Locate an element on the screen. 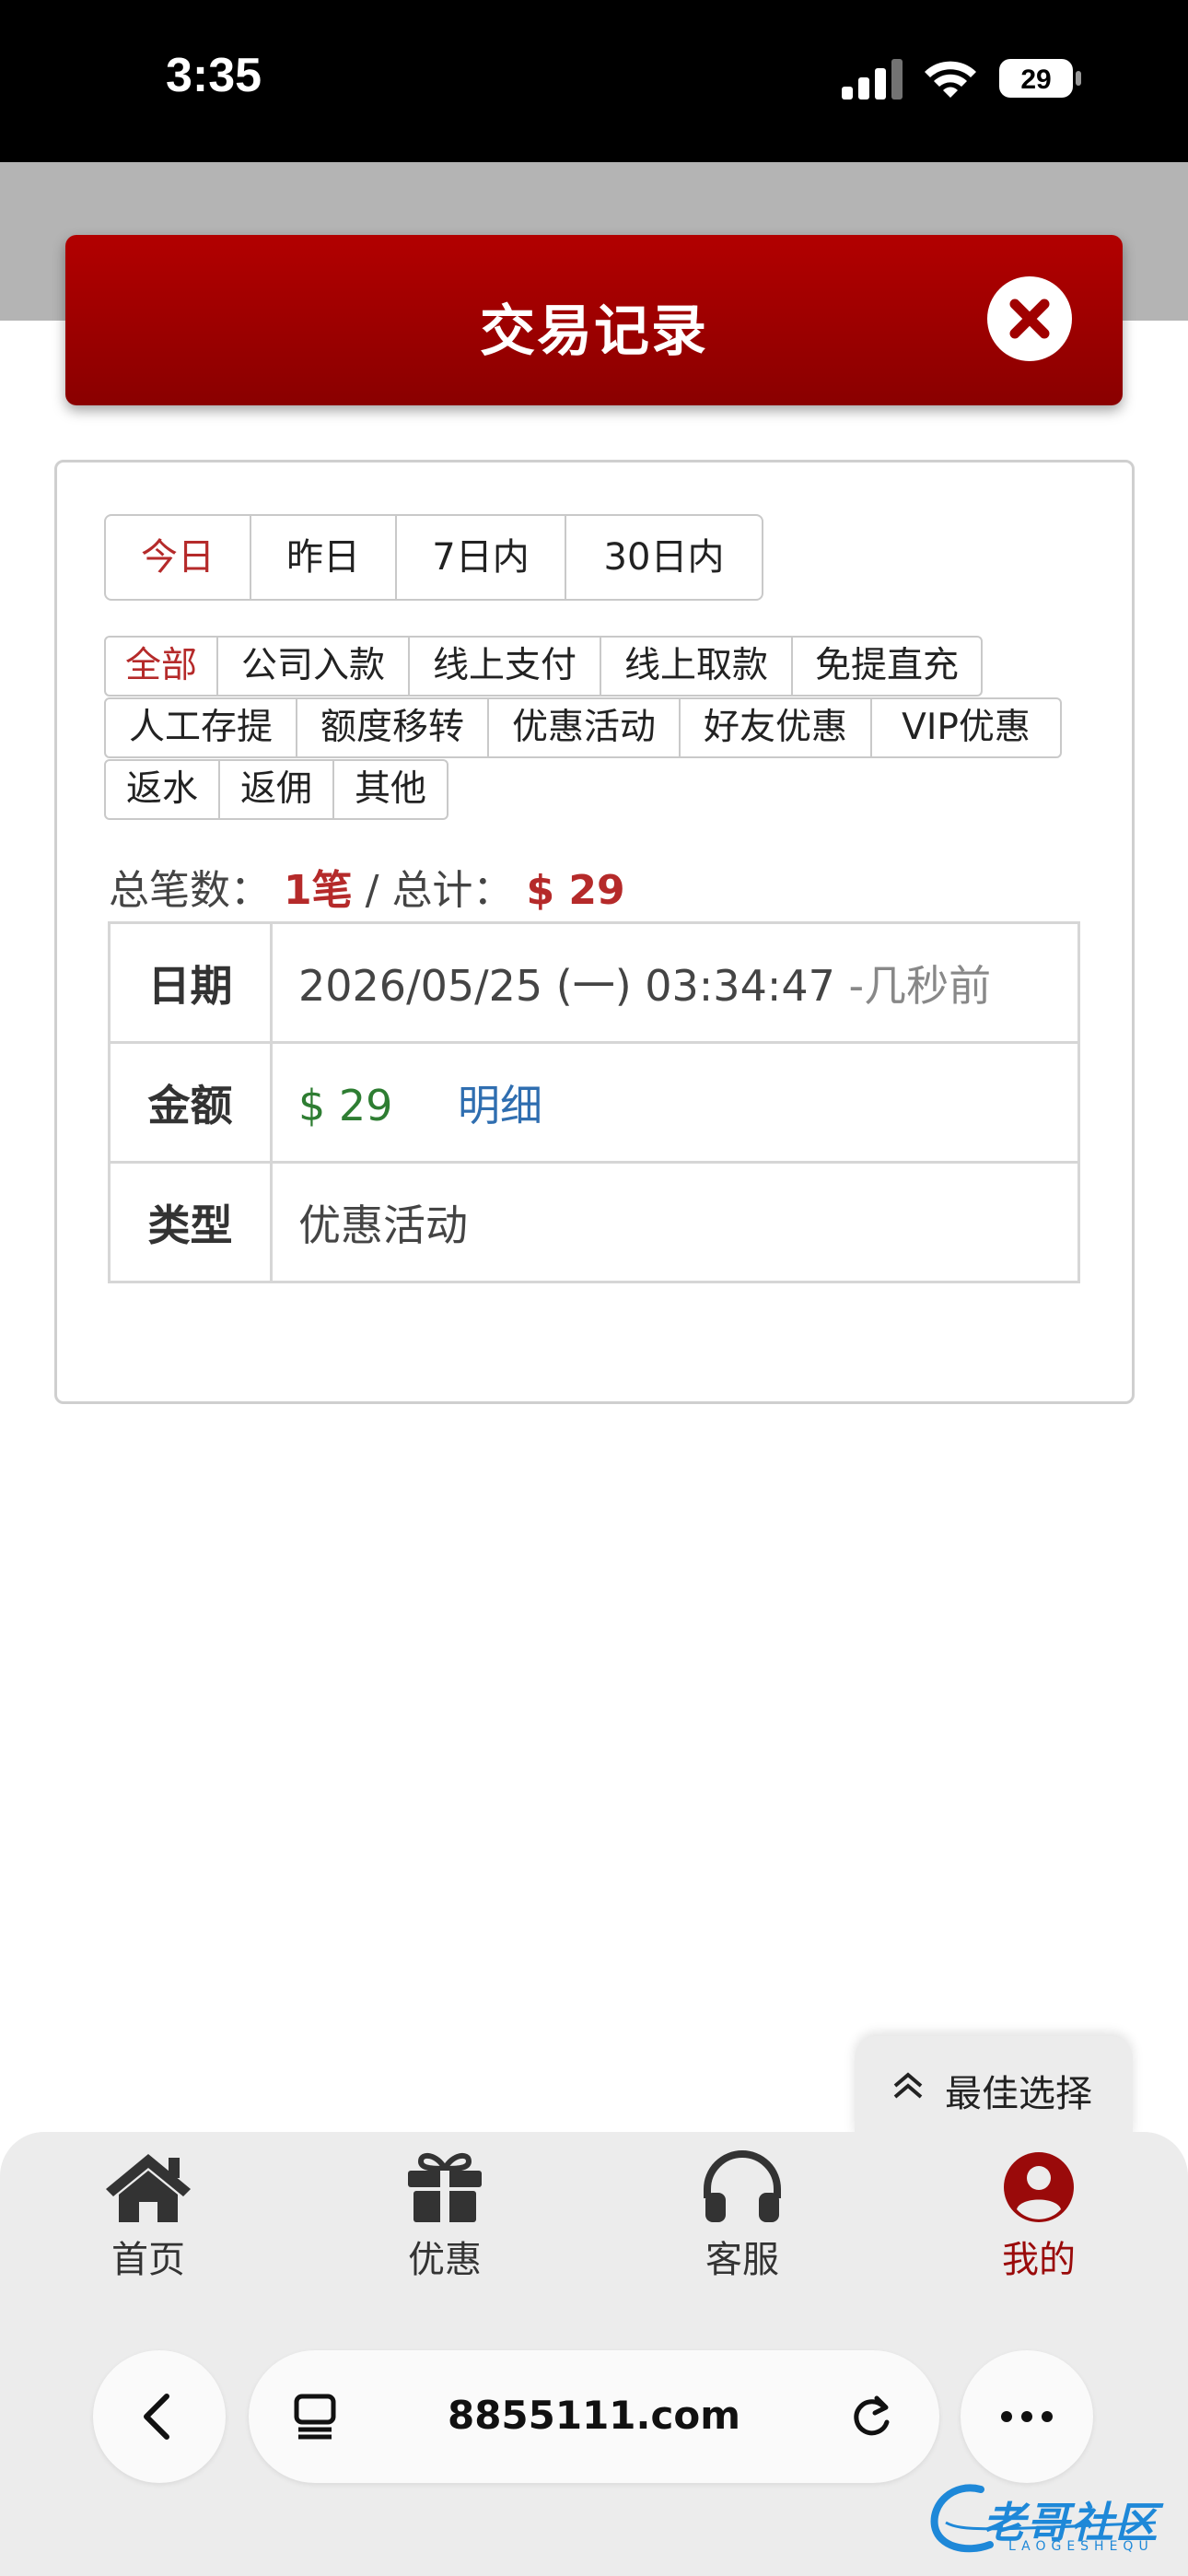  type-label: 类型 is located at coordinates (190, 1222).